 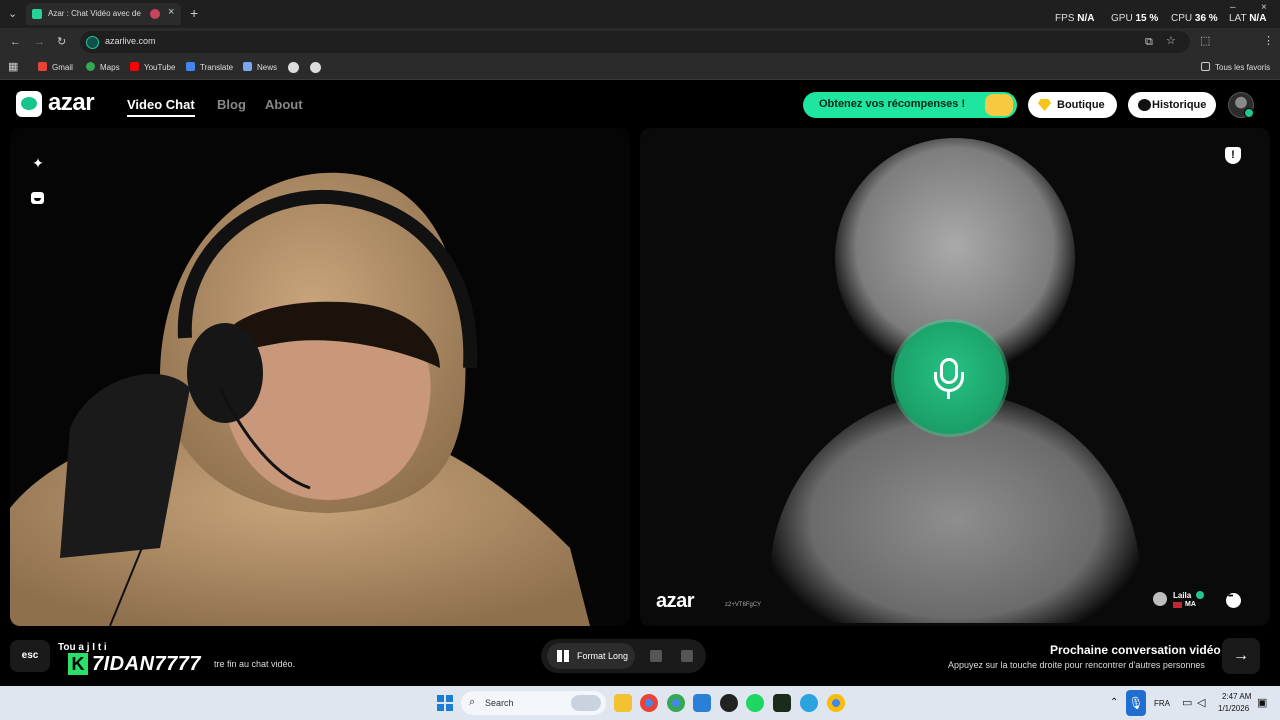 I want to click on news-icon, so click(x=247, y=66).